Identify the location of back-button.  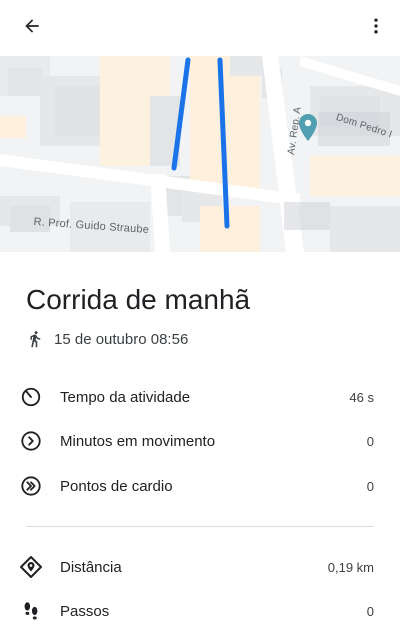
(32, 26).